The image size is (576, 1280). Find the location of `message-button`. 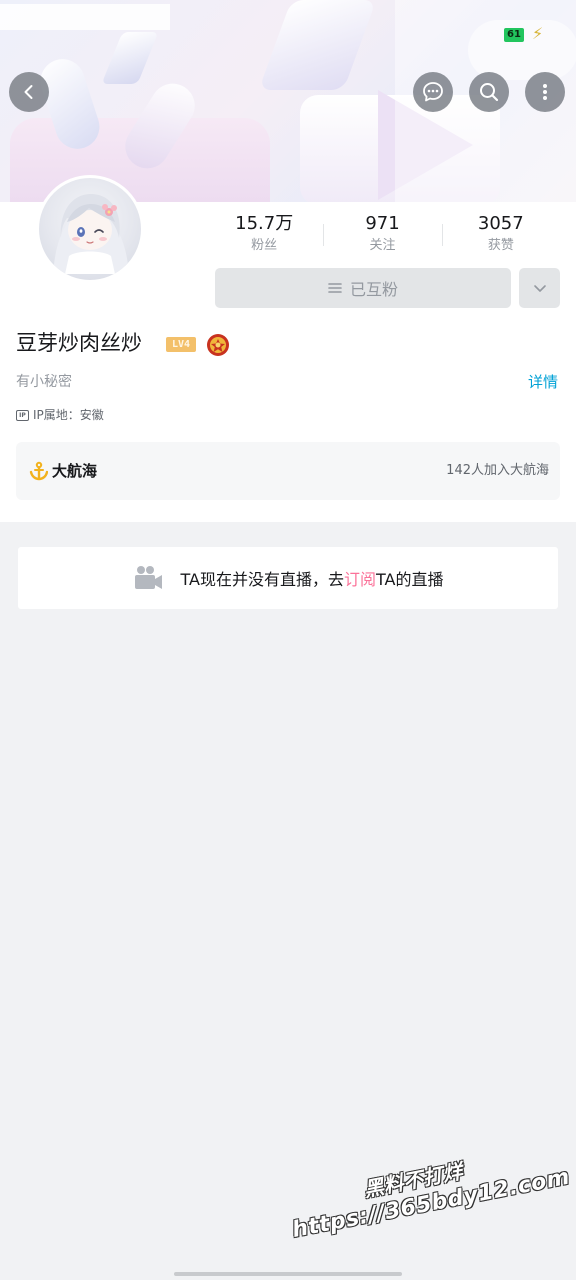

message-button is located at coordinates (433, 92).